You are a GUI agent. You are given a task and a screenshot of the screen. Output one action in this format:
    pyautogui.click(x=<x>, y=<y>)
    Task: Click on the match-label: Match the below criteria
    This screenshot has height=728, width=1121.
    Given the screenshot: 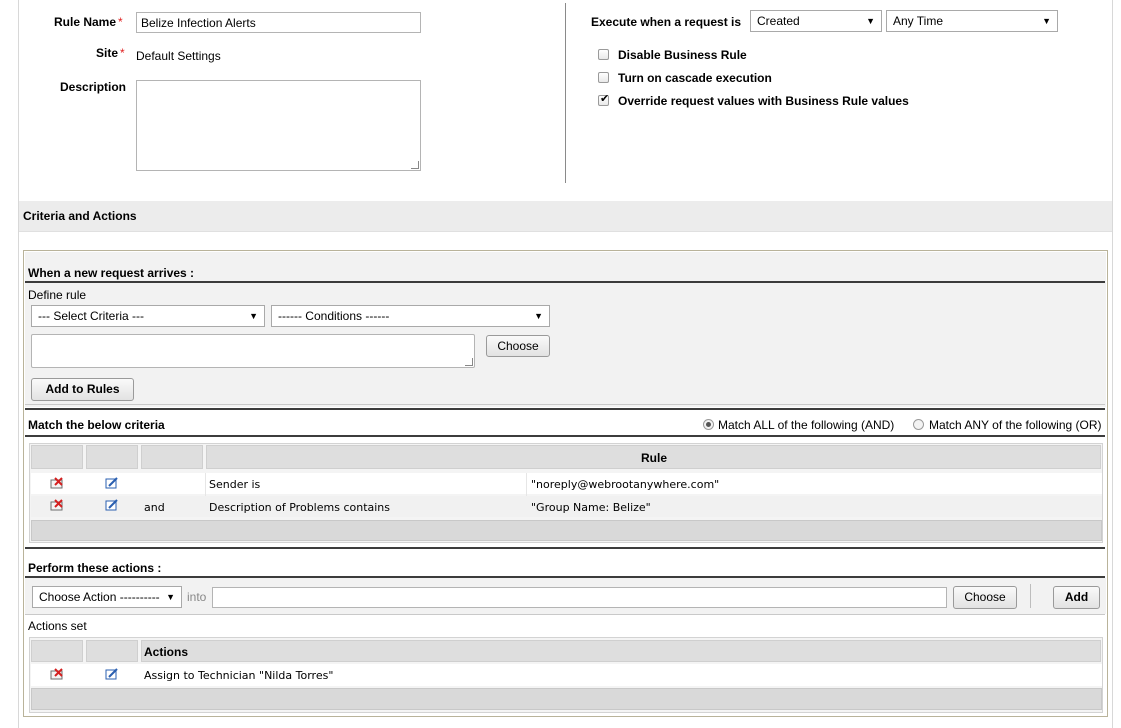 What is the action you would take?
    pyautogui.click(x=96, y=425)
    